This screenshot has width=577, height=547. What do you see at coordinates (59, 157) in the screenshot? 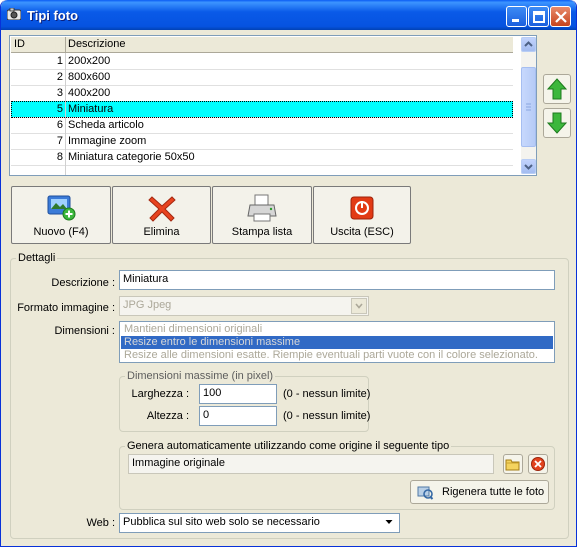
I see `row-id: 8` at bounding box center [59, 157].